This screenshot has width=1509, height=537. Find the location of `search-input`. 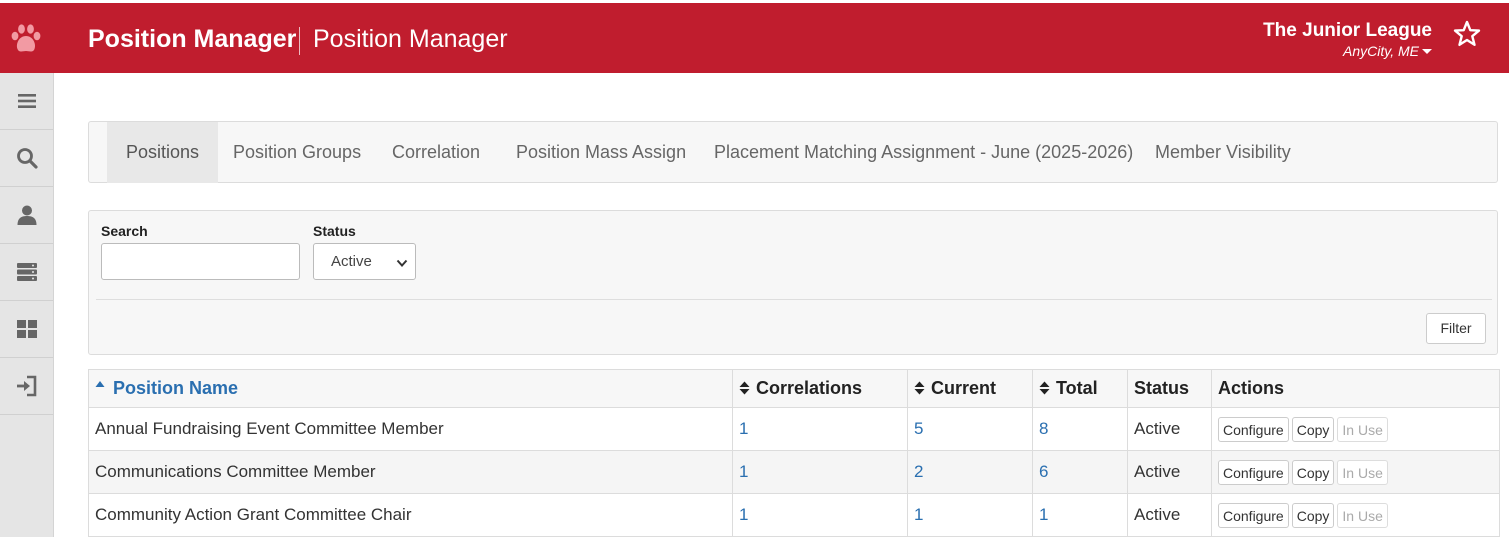

search-input is located at coordinates (200, 261).